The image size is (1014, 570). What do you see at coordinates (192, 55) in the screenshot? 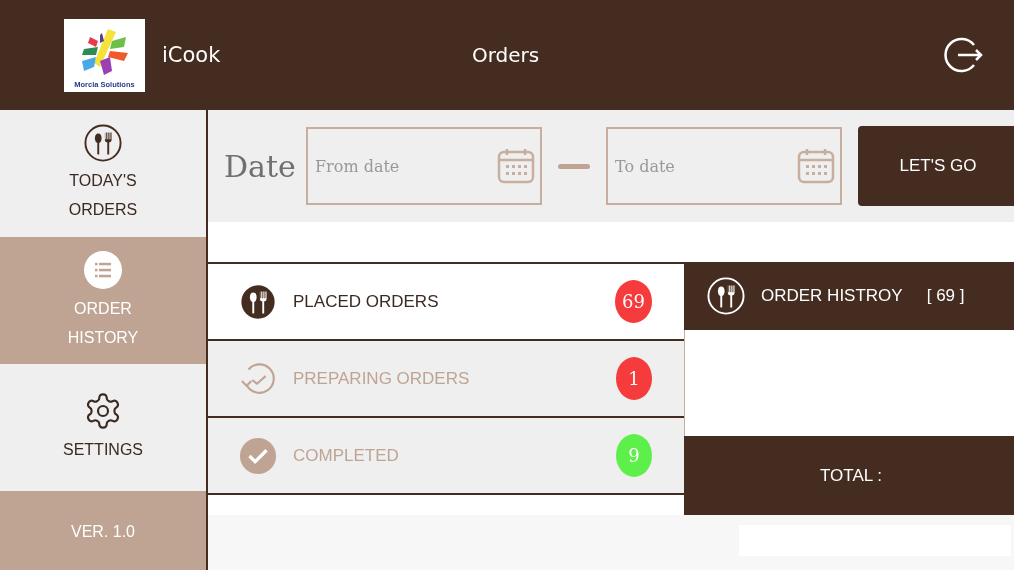
I see `app-name: iCook` at bounding box center [192, 55].